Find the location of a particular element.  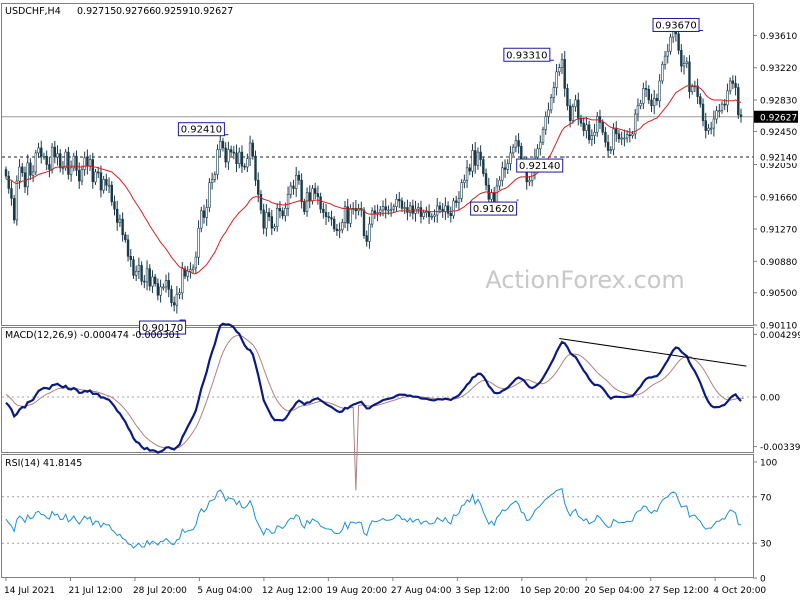

price-annotation: 0.91620 is located at coordinates (494, 207).